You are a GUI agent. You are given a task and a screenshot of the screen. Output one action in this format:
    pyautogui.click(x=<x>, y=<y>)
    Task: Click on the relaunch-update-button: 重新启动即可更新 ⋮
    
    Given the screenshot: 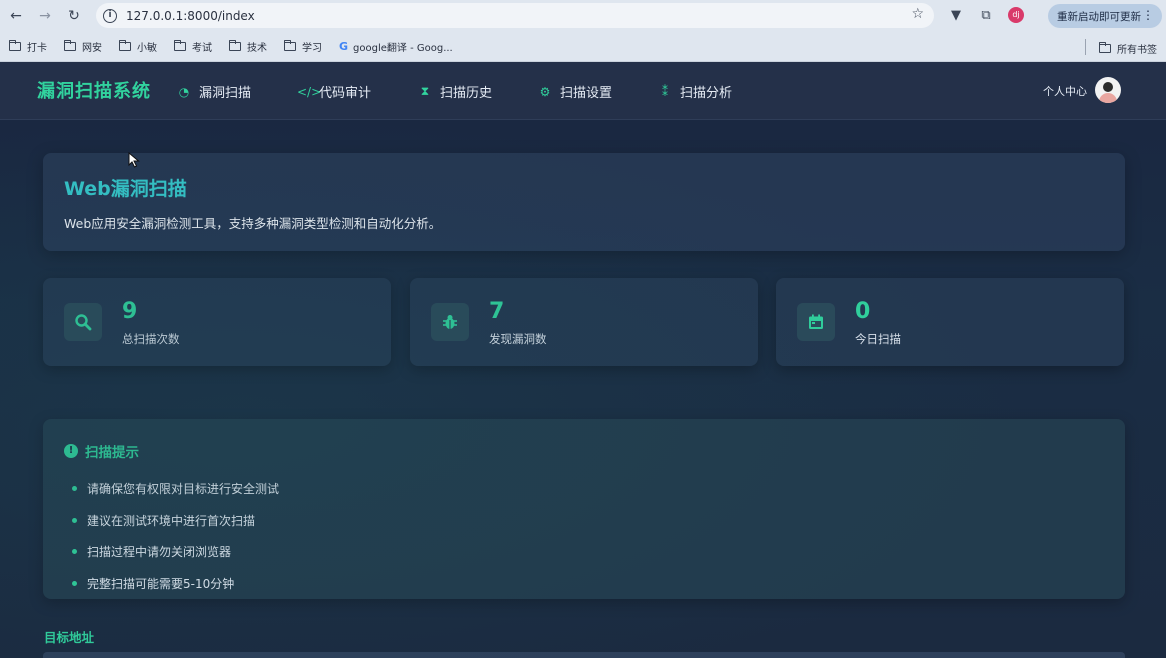 What is the action you would take?
    pyautogui.click(x=1105, y=16)
    